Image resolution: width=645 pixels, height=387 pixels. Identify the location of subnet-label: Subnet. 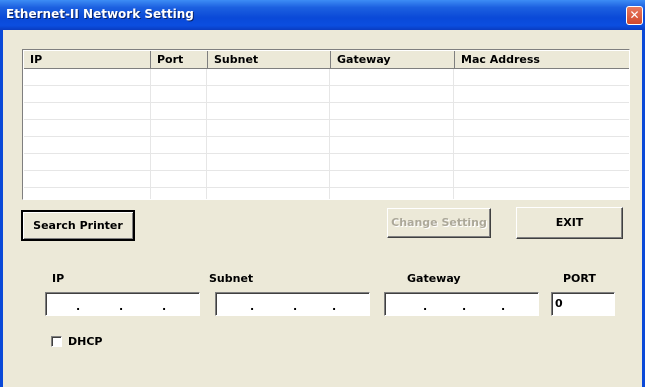
(231, 278).